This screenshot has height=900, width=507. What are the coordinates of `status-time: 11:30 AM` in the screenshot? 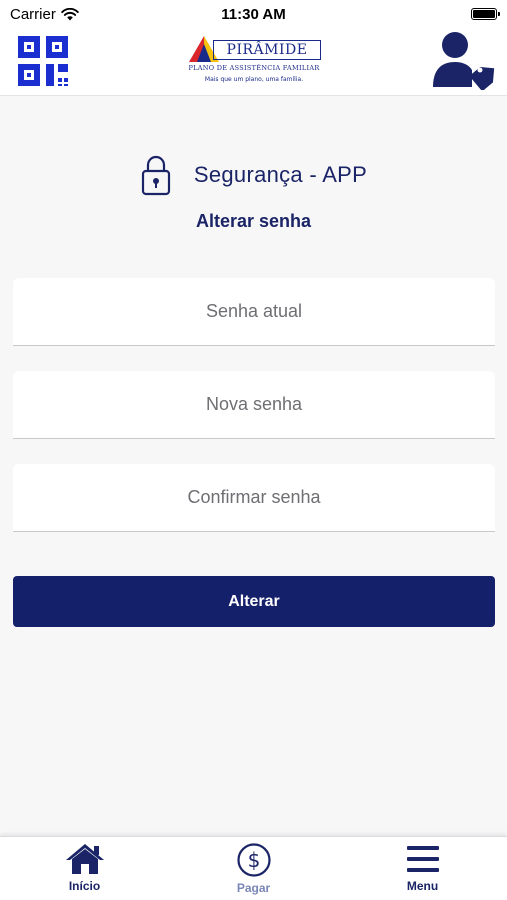 It's located at (253, 14).